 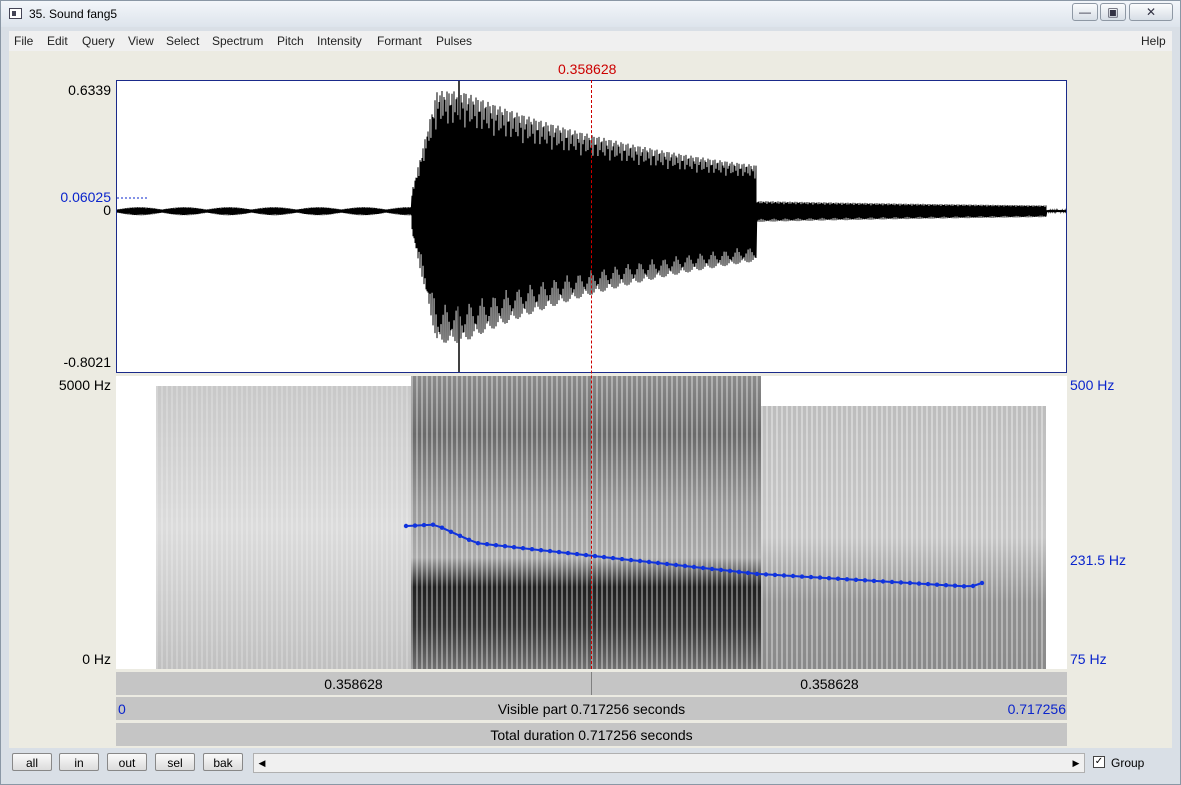 What do you see at coordinates (107, 210) in the screenshot?
I see `waveform-zero-label: 0` at bounding box center [107, 210].